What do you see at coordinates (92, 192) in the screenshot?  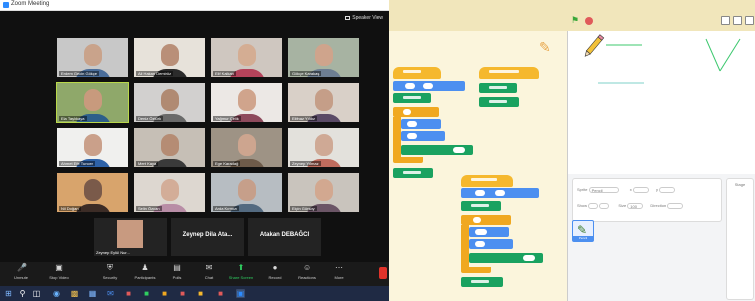 I see `participant-tile: Nil Doğan` at bounding box center [92, 192].